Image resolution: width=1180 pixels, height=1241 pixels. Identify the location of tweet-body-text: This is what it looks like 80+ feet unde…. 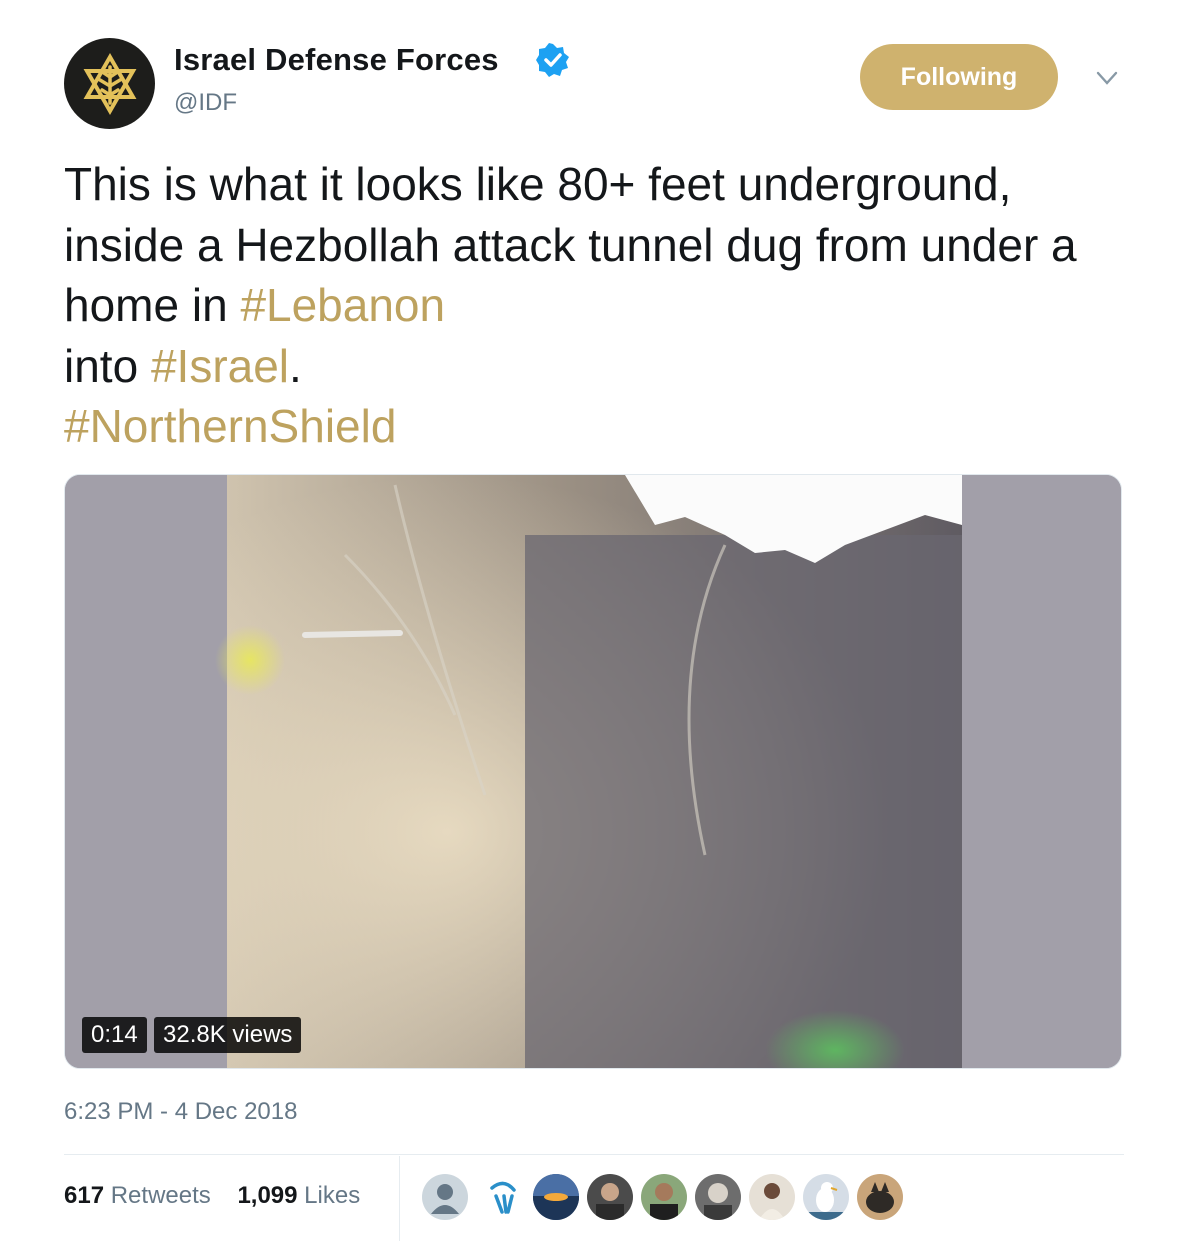
(577, 244).